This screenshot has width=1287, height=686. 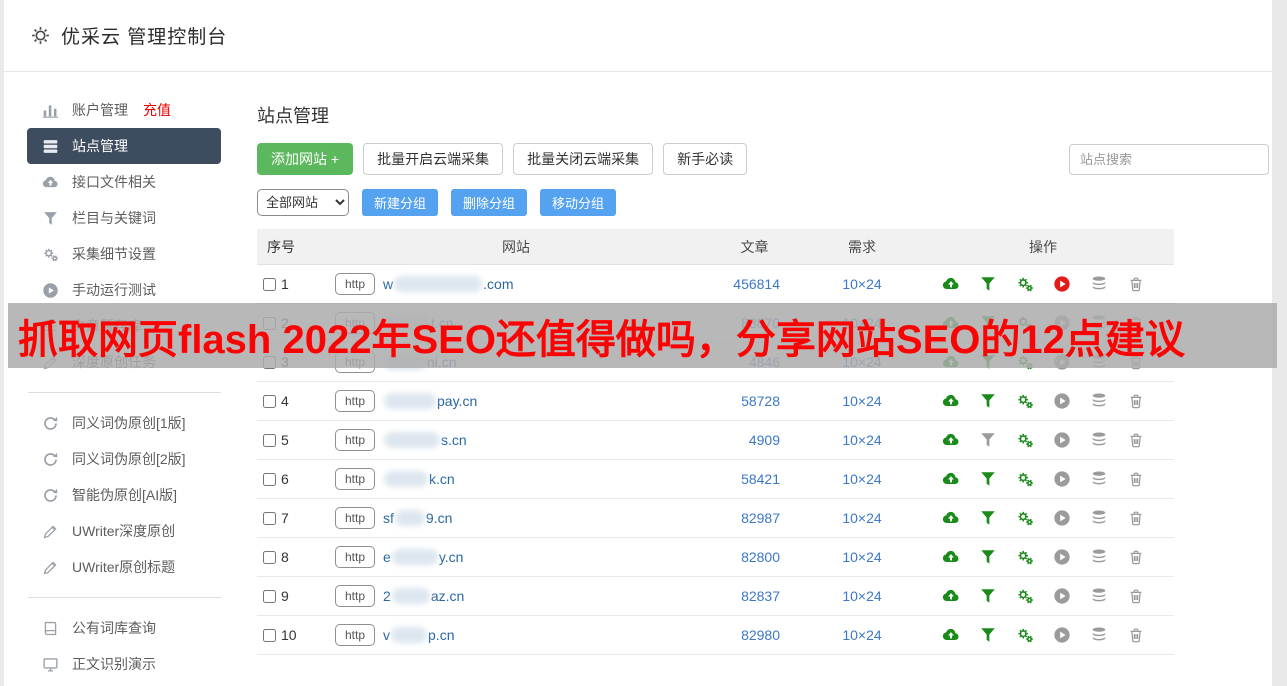 I want to click on article-count: 82800, so click(x=754, y=557).